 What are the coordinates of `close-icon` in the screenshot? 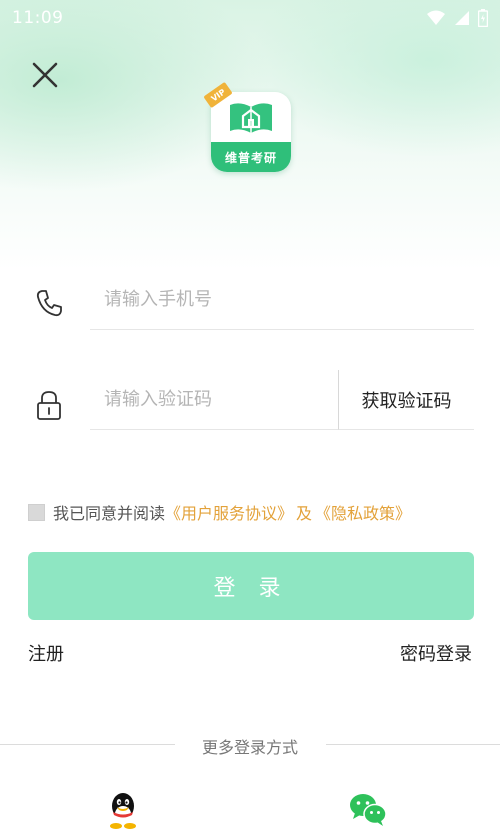 It's located at (45, 75).